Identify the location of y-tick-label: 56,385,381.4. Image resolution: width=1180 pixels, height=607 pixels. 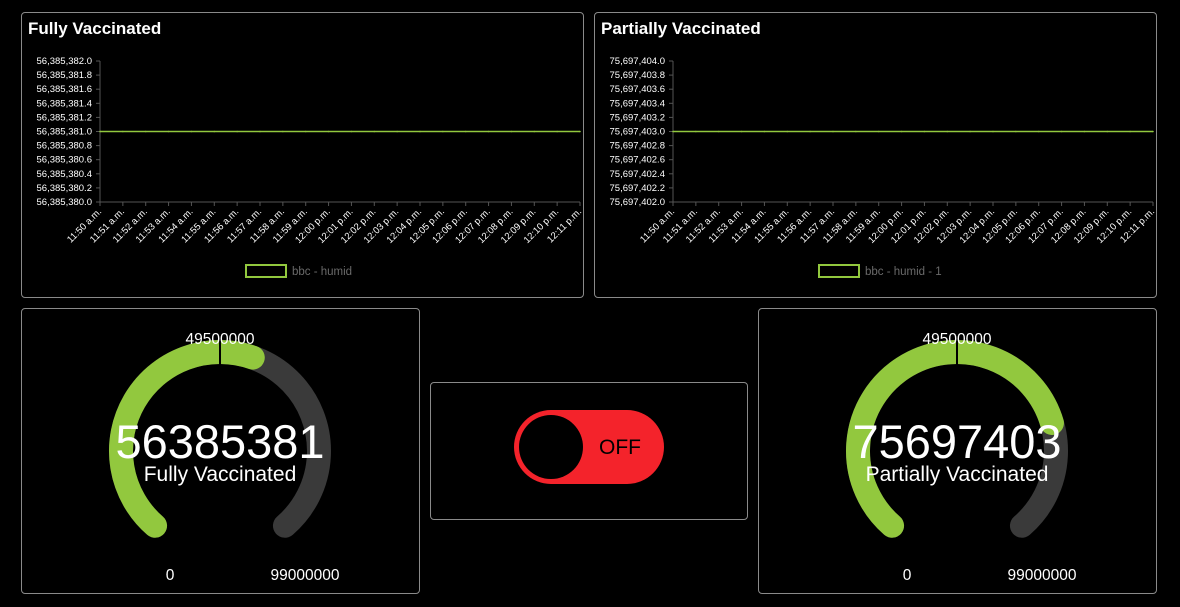
(64, 103).